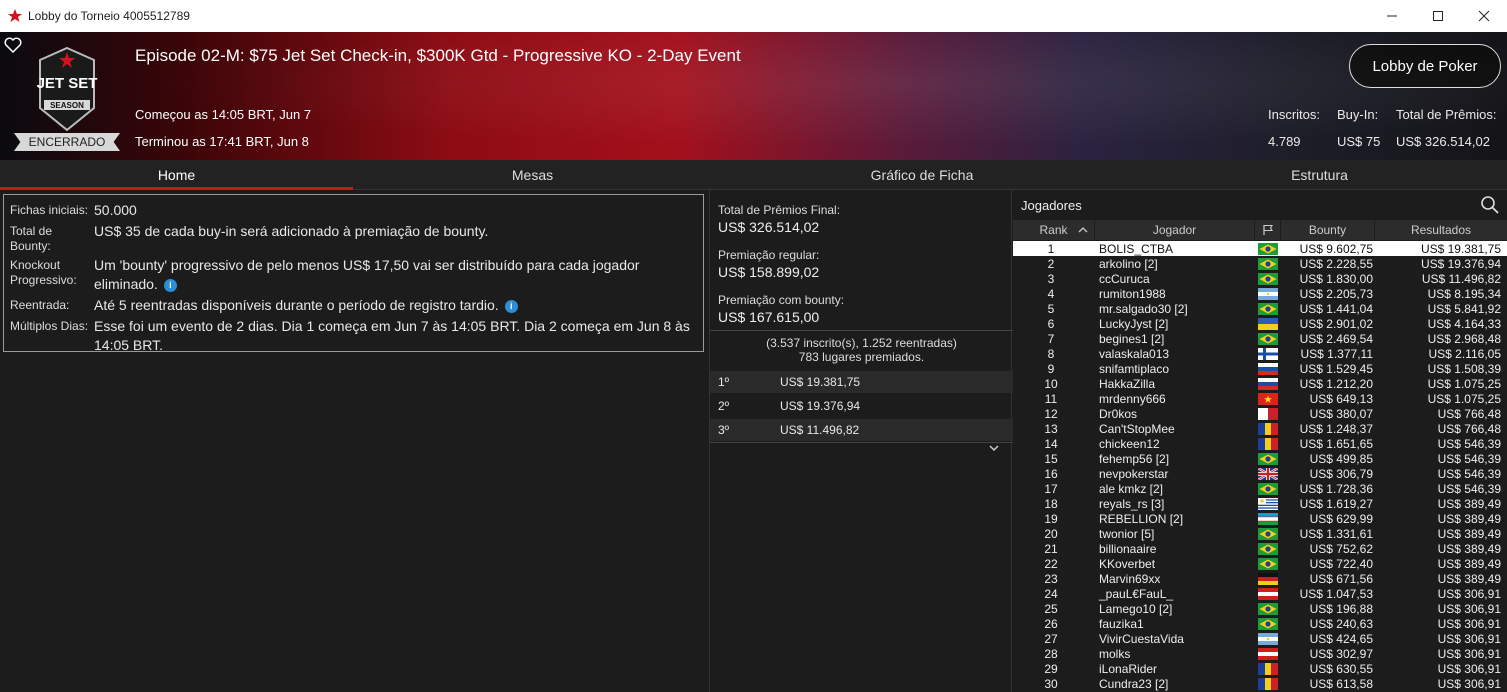  What do you see at coordinates (1260, 428) in the screenshot?
I see `player-row: 13 Can'tStopMee US$ 1.248,37 US$ 766,48` at bounding box center [1260, 428].